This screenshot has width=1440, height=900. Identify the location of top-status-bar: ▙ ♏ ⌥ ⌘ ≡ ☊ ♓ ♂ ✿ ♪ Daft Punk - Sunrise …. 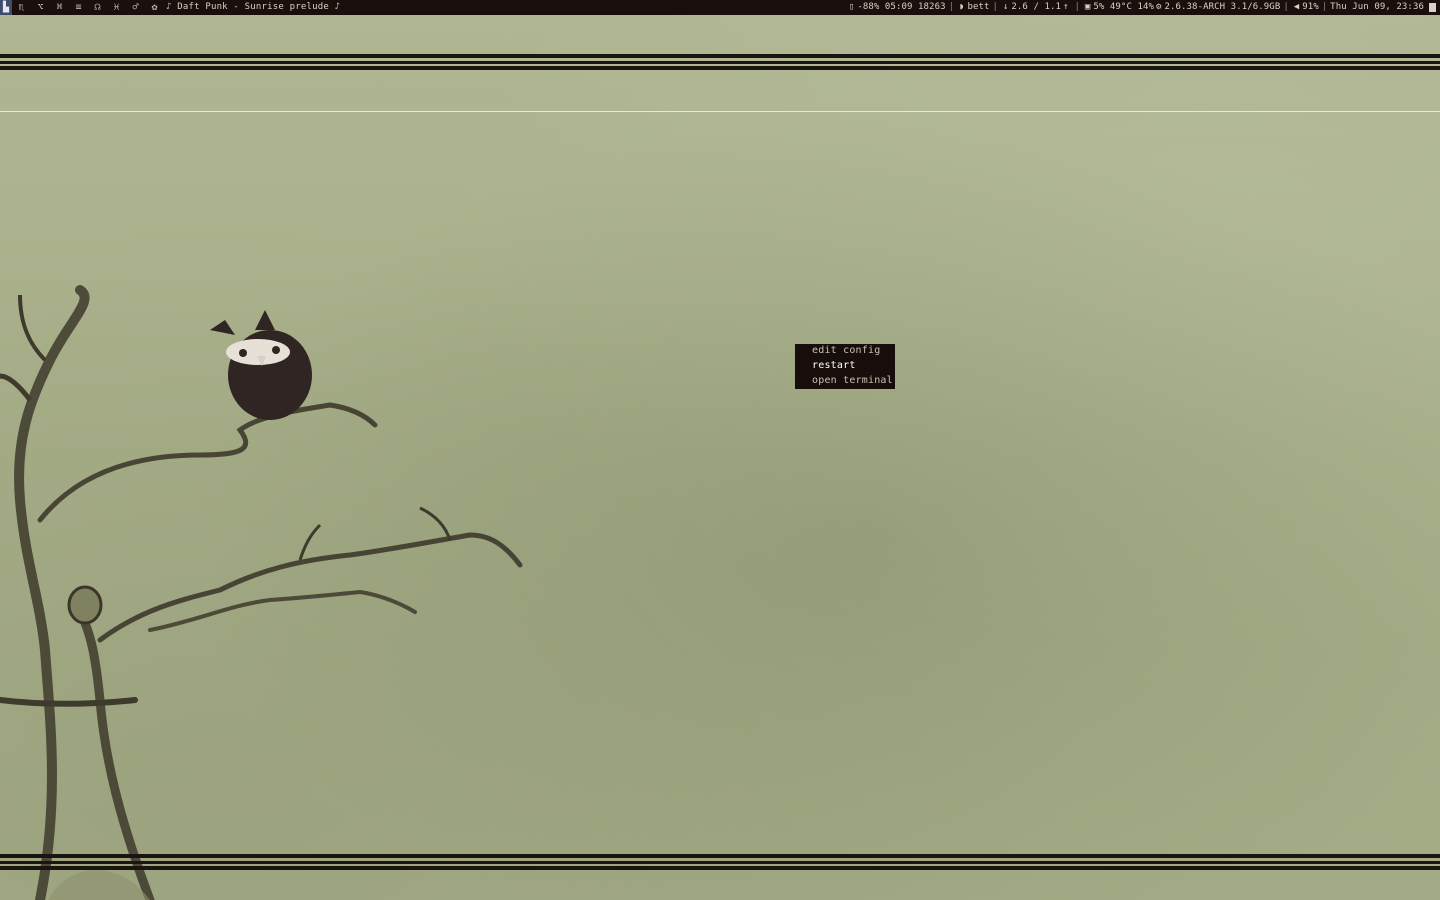
(720, 7).